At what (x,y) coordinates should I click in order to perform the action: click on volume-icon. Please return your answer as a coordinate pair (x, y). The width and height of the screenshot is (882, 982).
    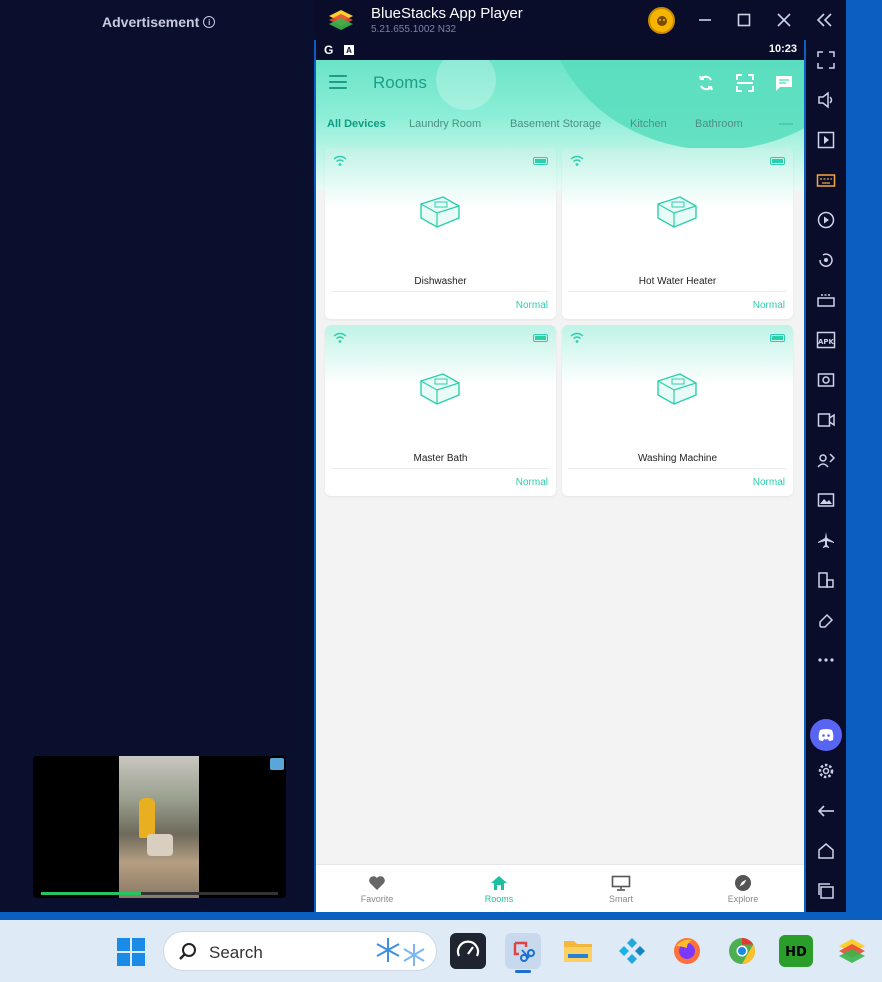
    Looking at the image, I should click on (826, 100).